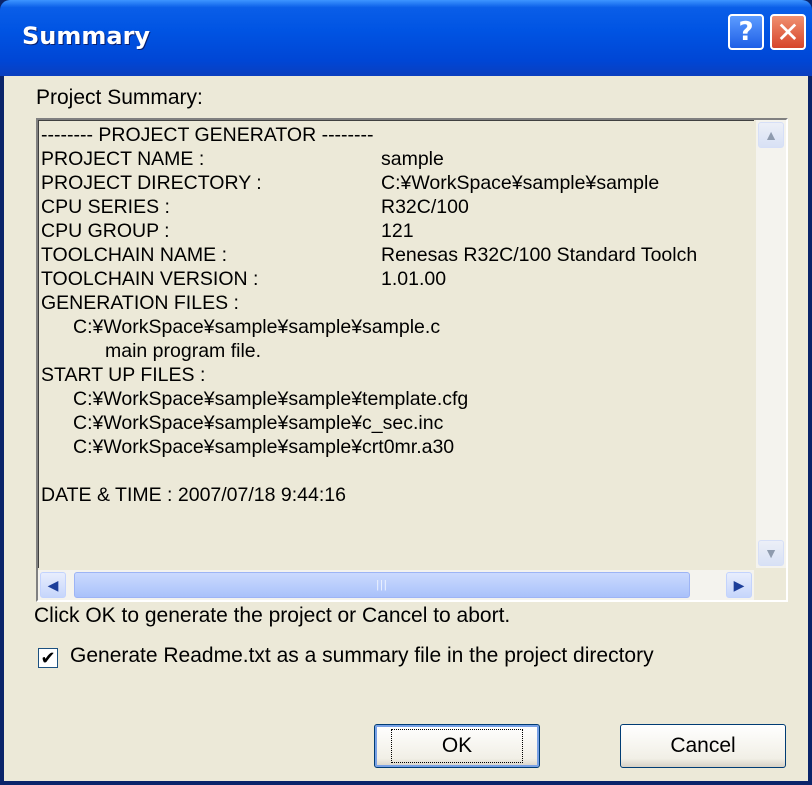  I want to click on summary-line-toolchain-version: TOOLCHAIN VERSION :1.01.00, so click(244, 279).